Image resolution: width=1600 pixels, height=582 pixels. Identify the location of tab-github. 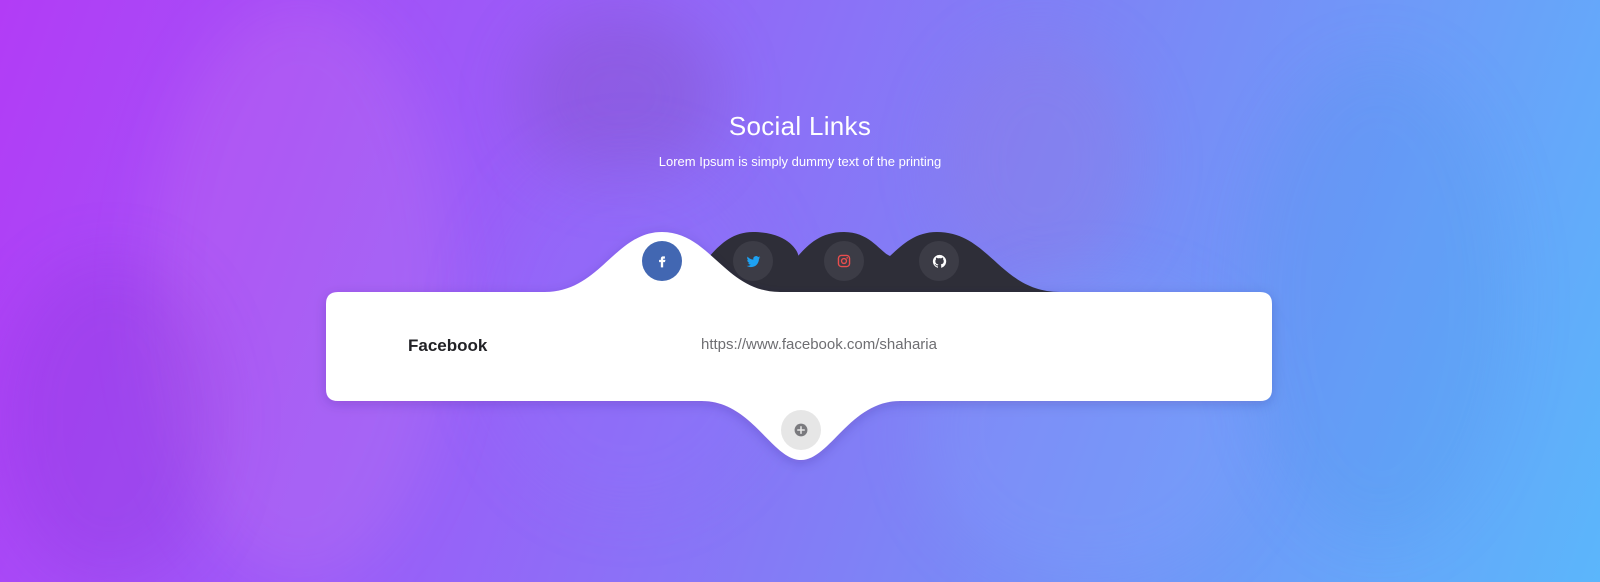
(939, 261).